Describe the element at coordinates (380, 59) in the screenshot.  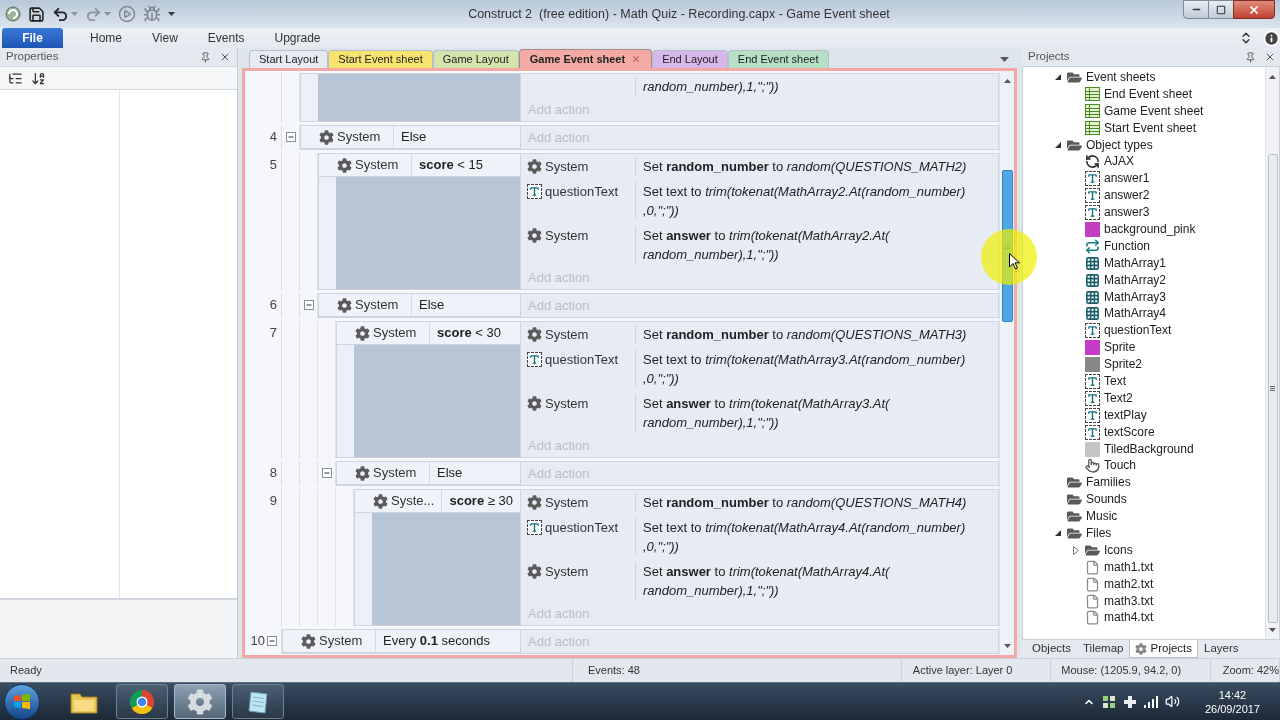
I see `document-tab: Start Event sheet` at that location.